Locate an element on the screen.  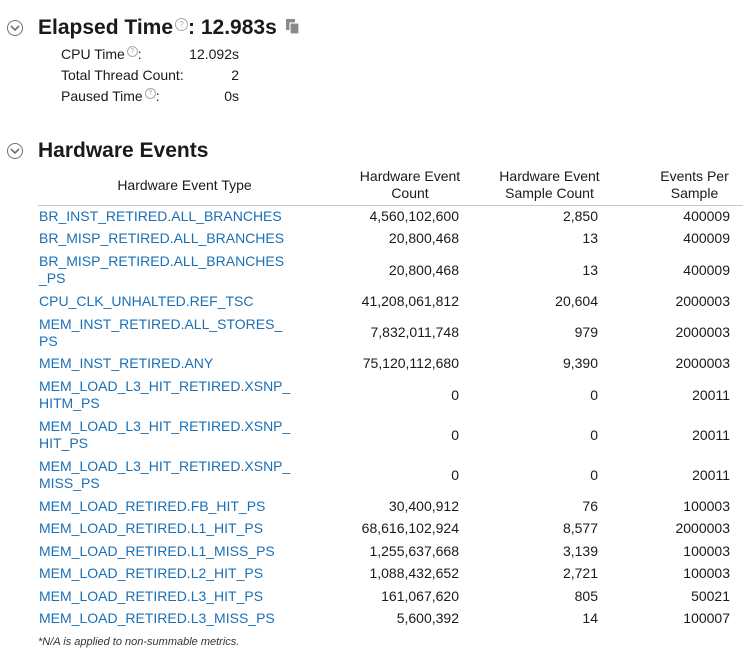
event-type-link: MEM_LOAD_RETIRED.L3_HIT_PS is located at coordinates (184, 596).